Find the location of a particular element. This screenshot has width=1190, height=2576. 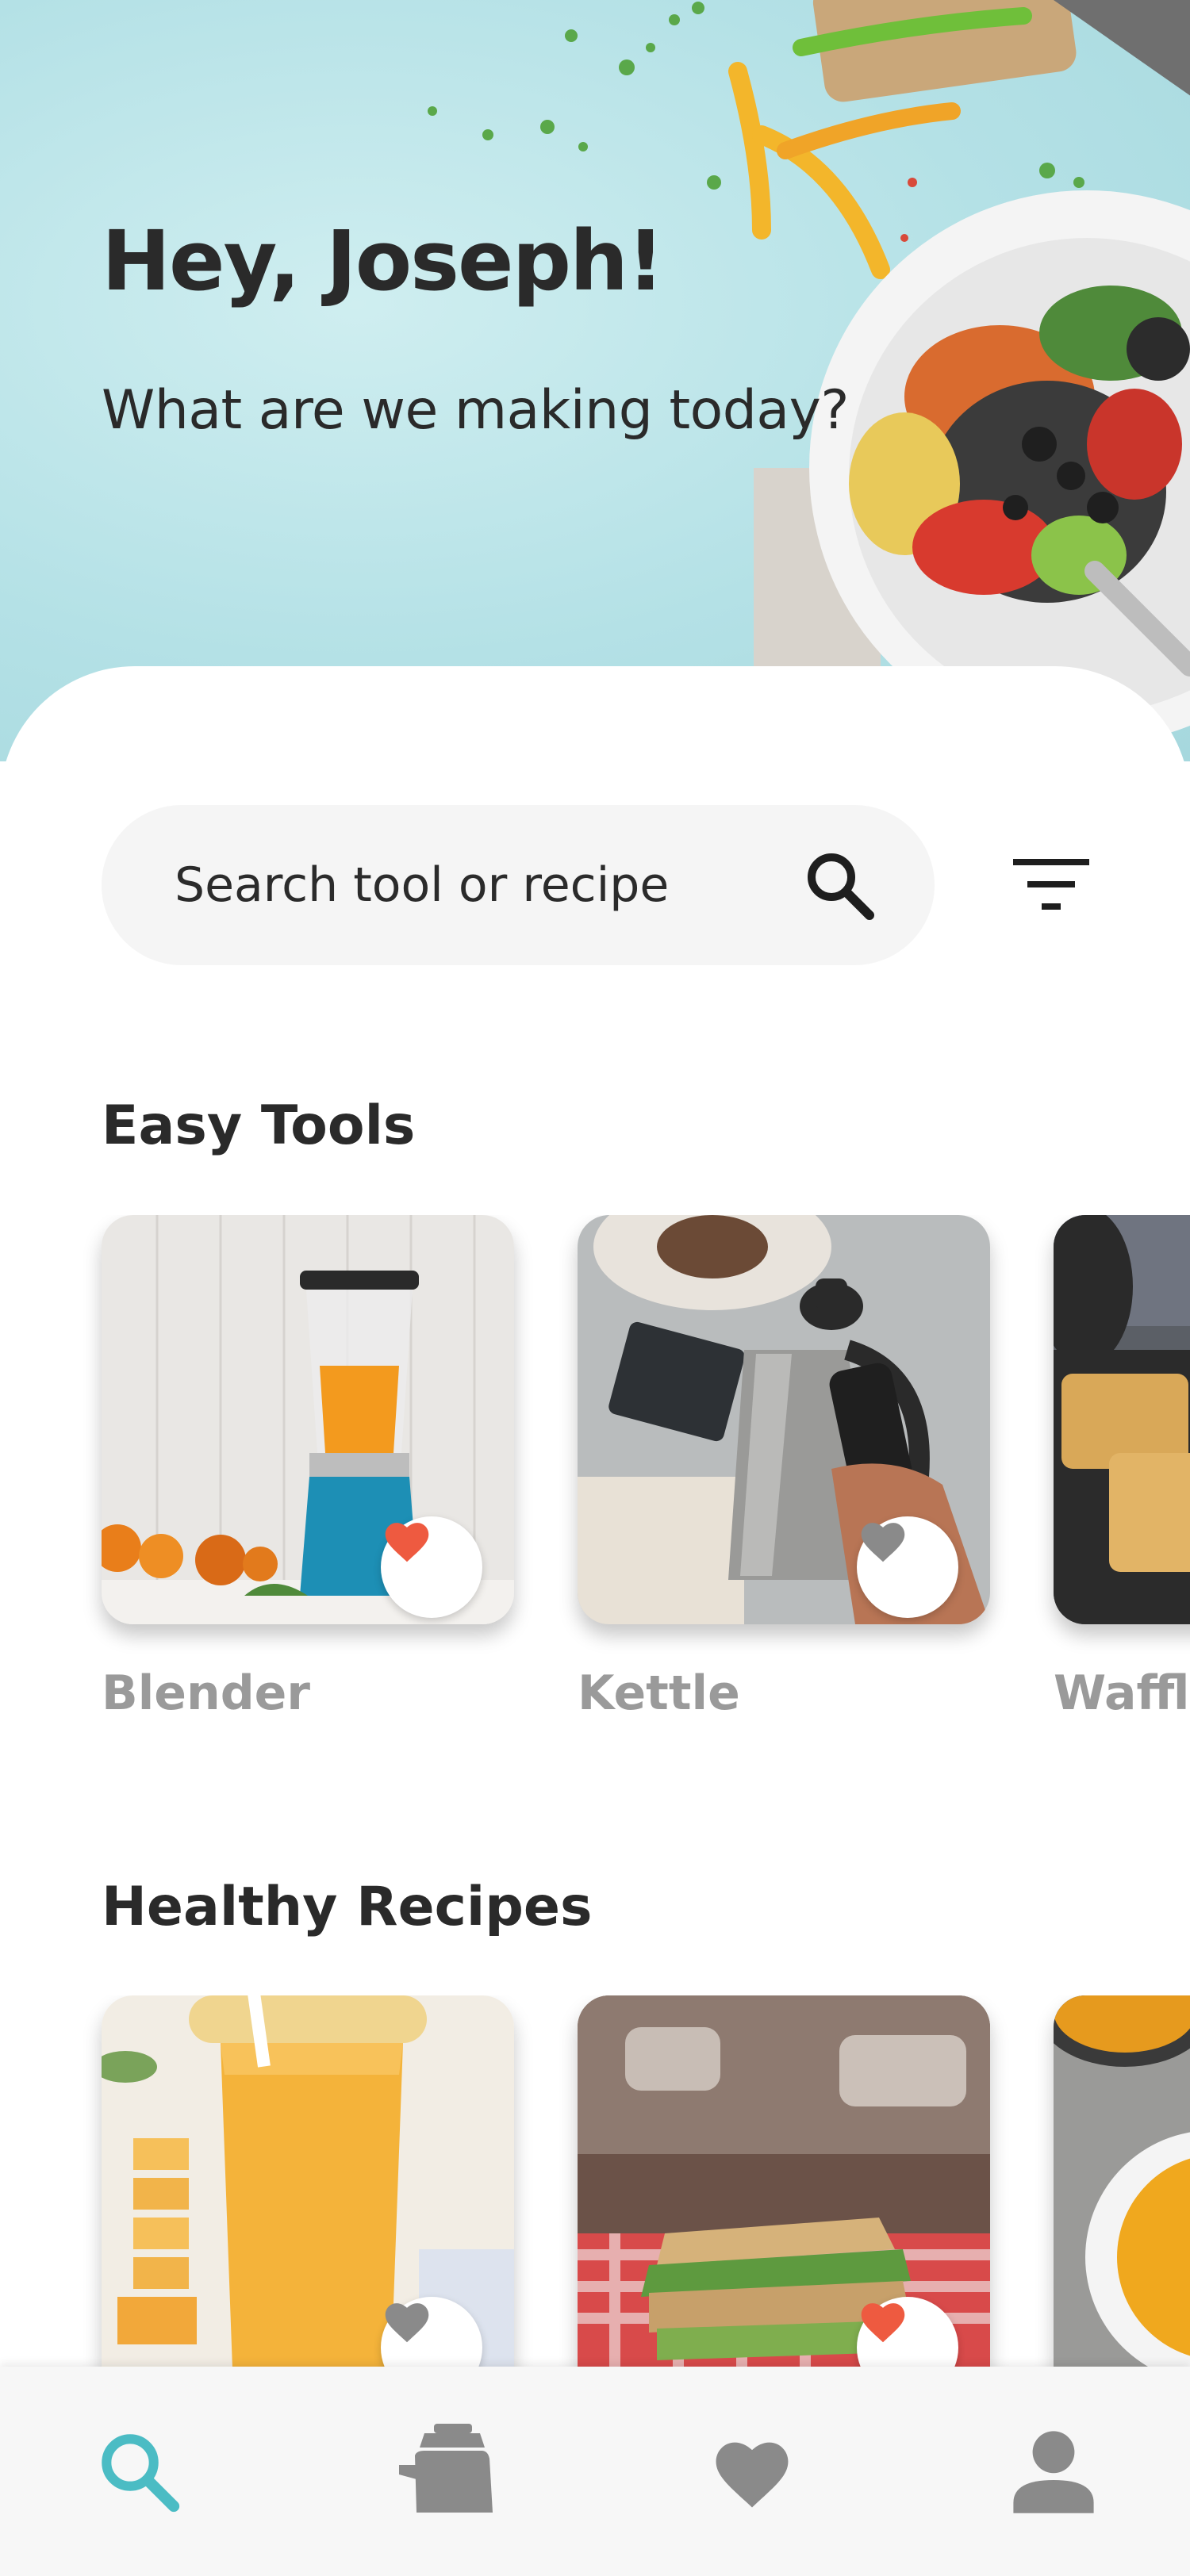

filter-button is located at coordinates (1051, 885).